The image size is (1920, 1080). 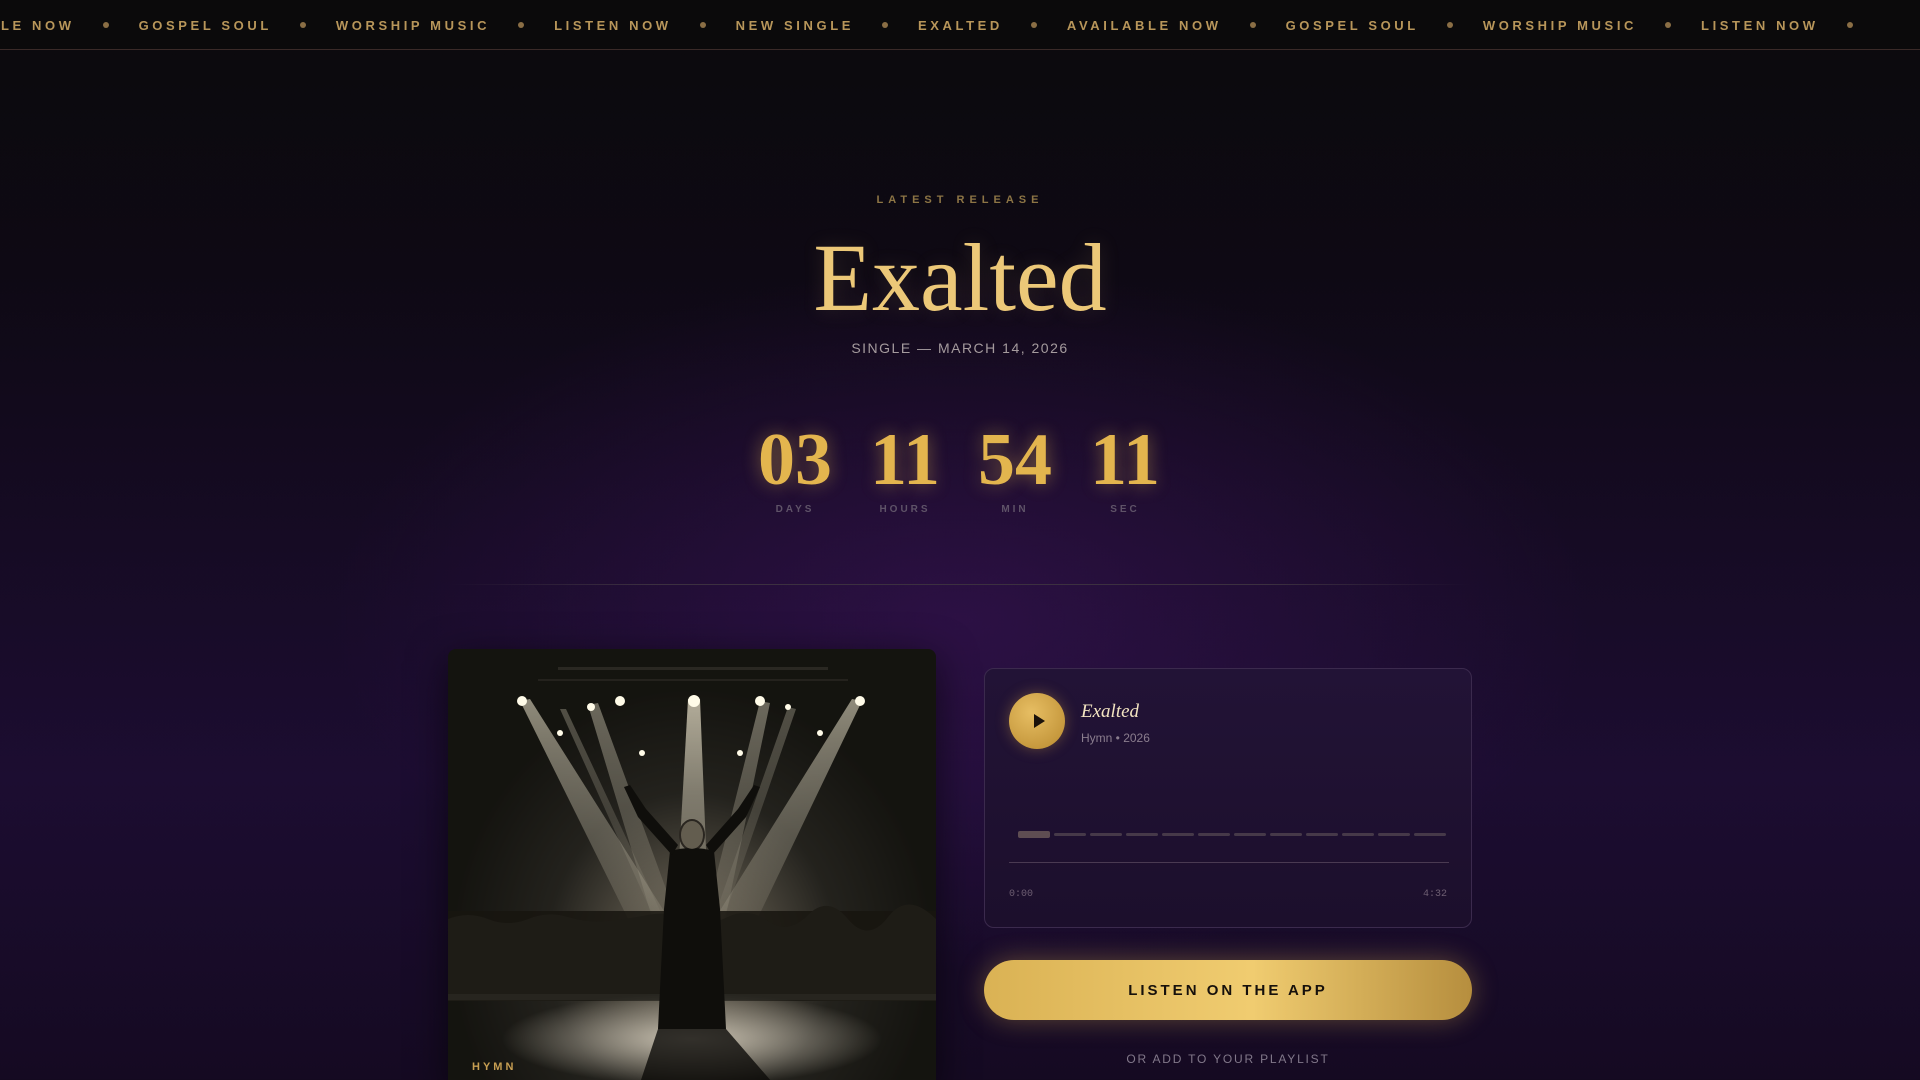 I want to click on countdown-value: 03, so click(x=795, y=460).